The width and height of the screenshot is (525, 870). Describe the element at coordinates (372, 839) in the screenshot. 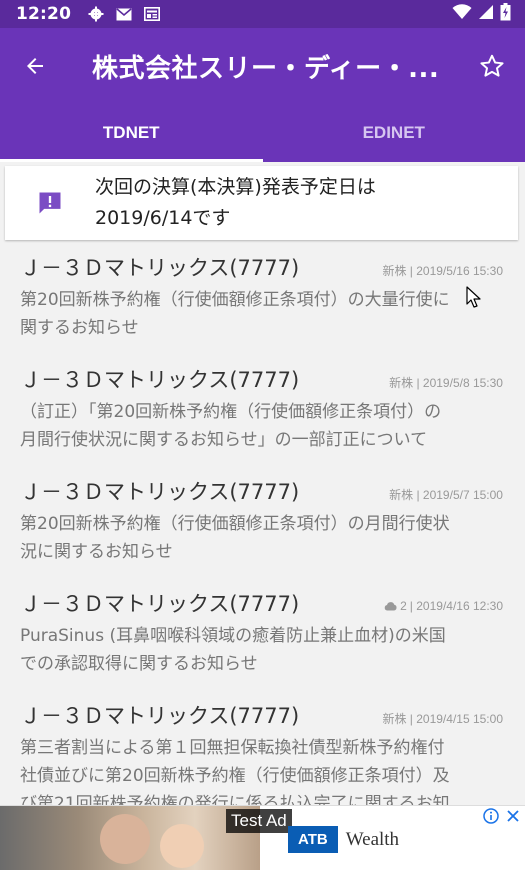

I see `ad-brand-text: Wealth` at that location.